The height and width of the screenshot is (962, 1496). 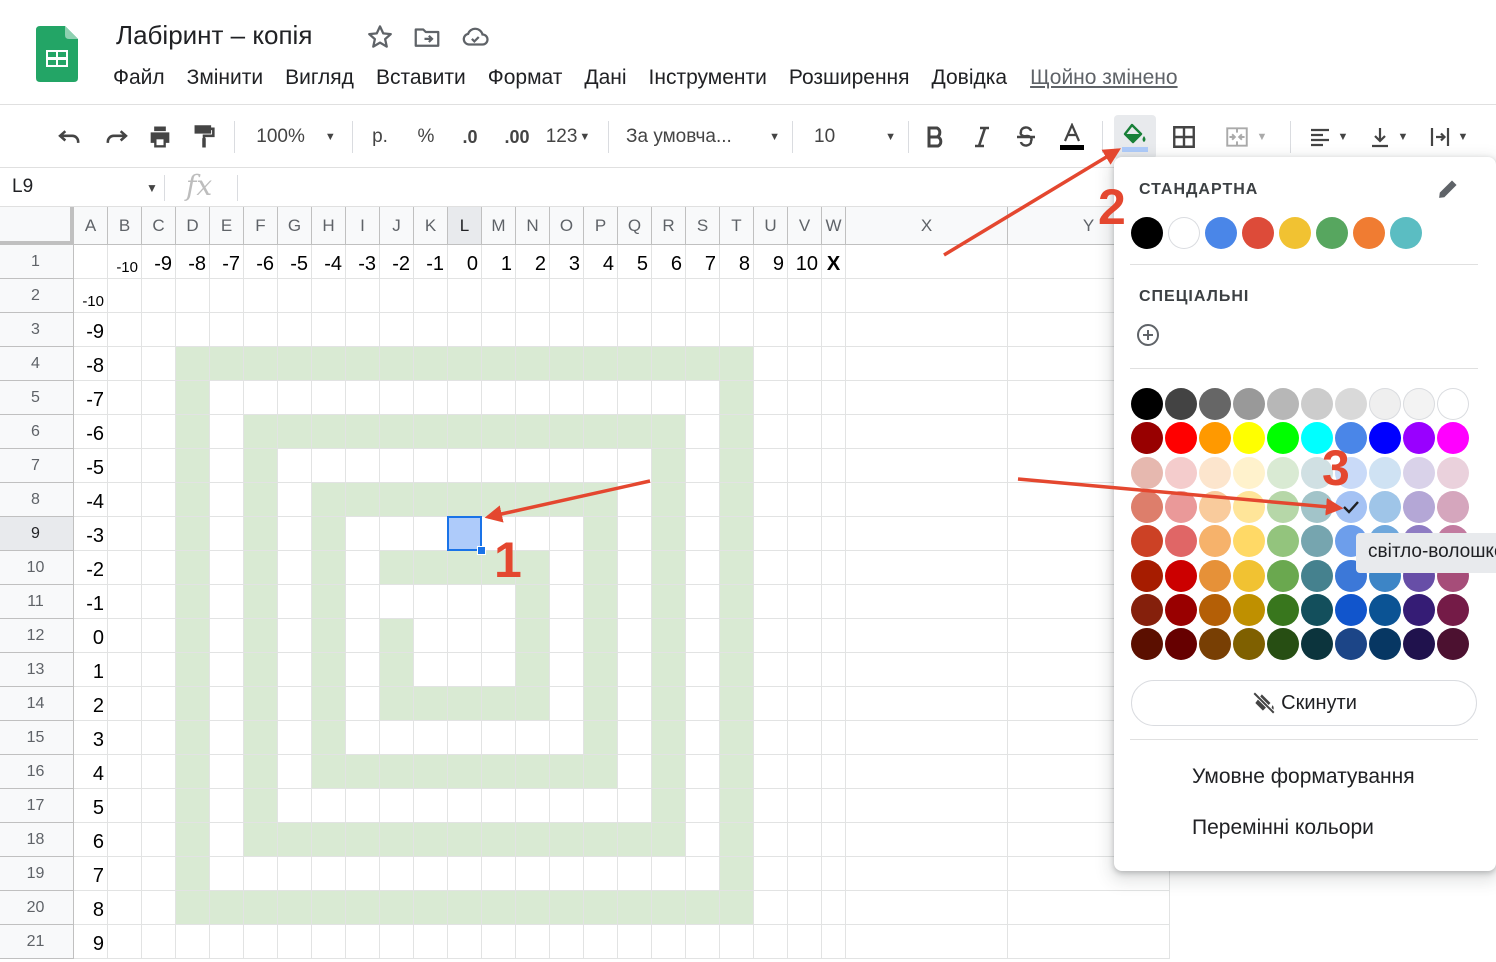 What do you see at coordinates (703, 908) in the screenshot?
I see `cell-s20` at bounding box center [703, 908].